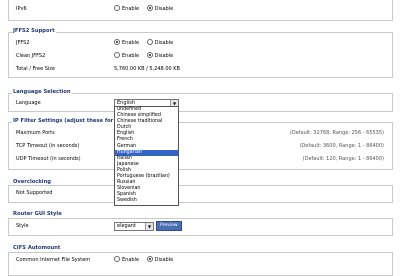  What do you see at coordinates (131, 43) in the screenshot?
I see `jffs2-enable-label: Enable` at bounding box center [131, 43].